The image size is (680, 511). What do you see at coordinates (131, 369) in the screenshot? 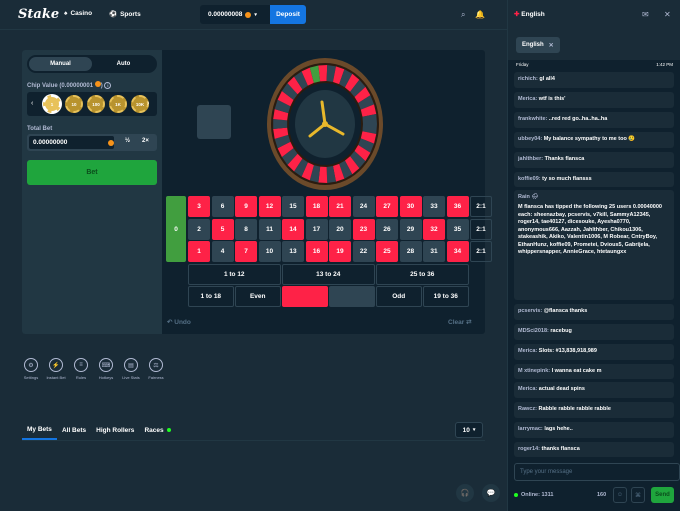
I see `control-live-stats: ▤ Live Stats` at bounding box center [131, 369].